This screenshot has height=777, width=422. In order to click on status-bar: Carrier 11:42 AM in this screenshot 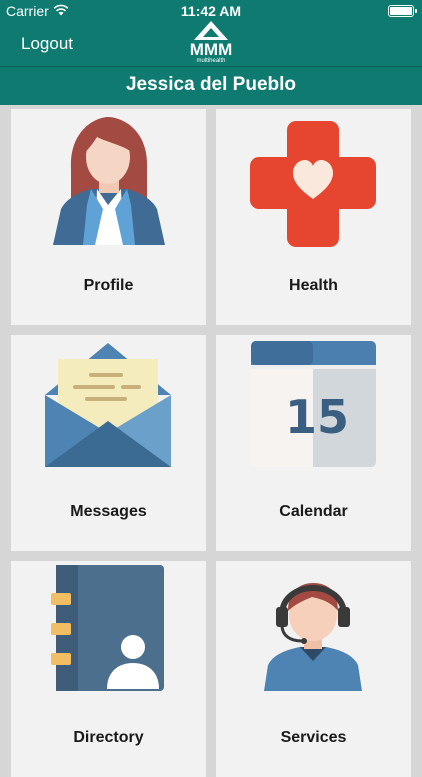, I will do `click(211, 11)`.